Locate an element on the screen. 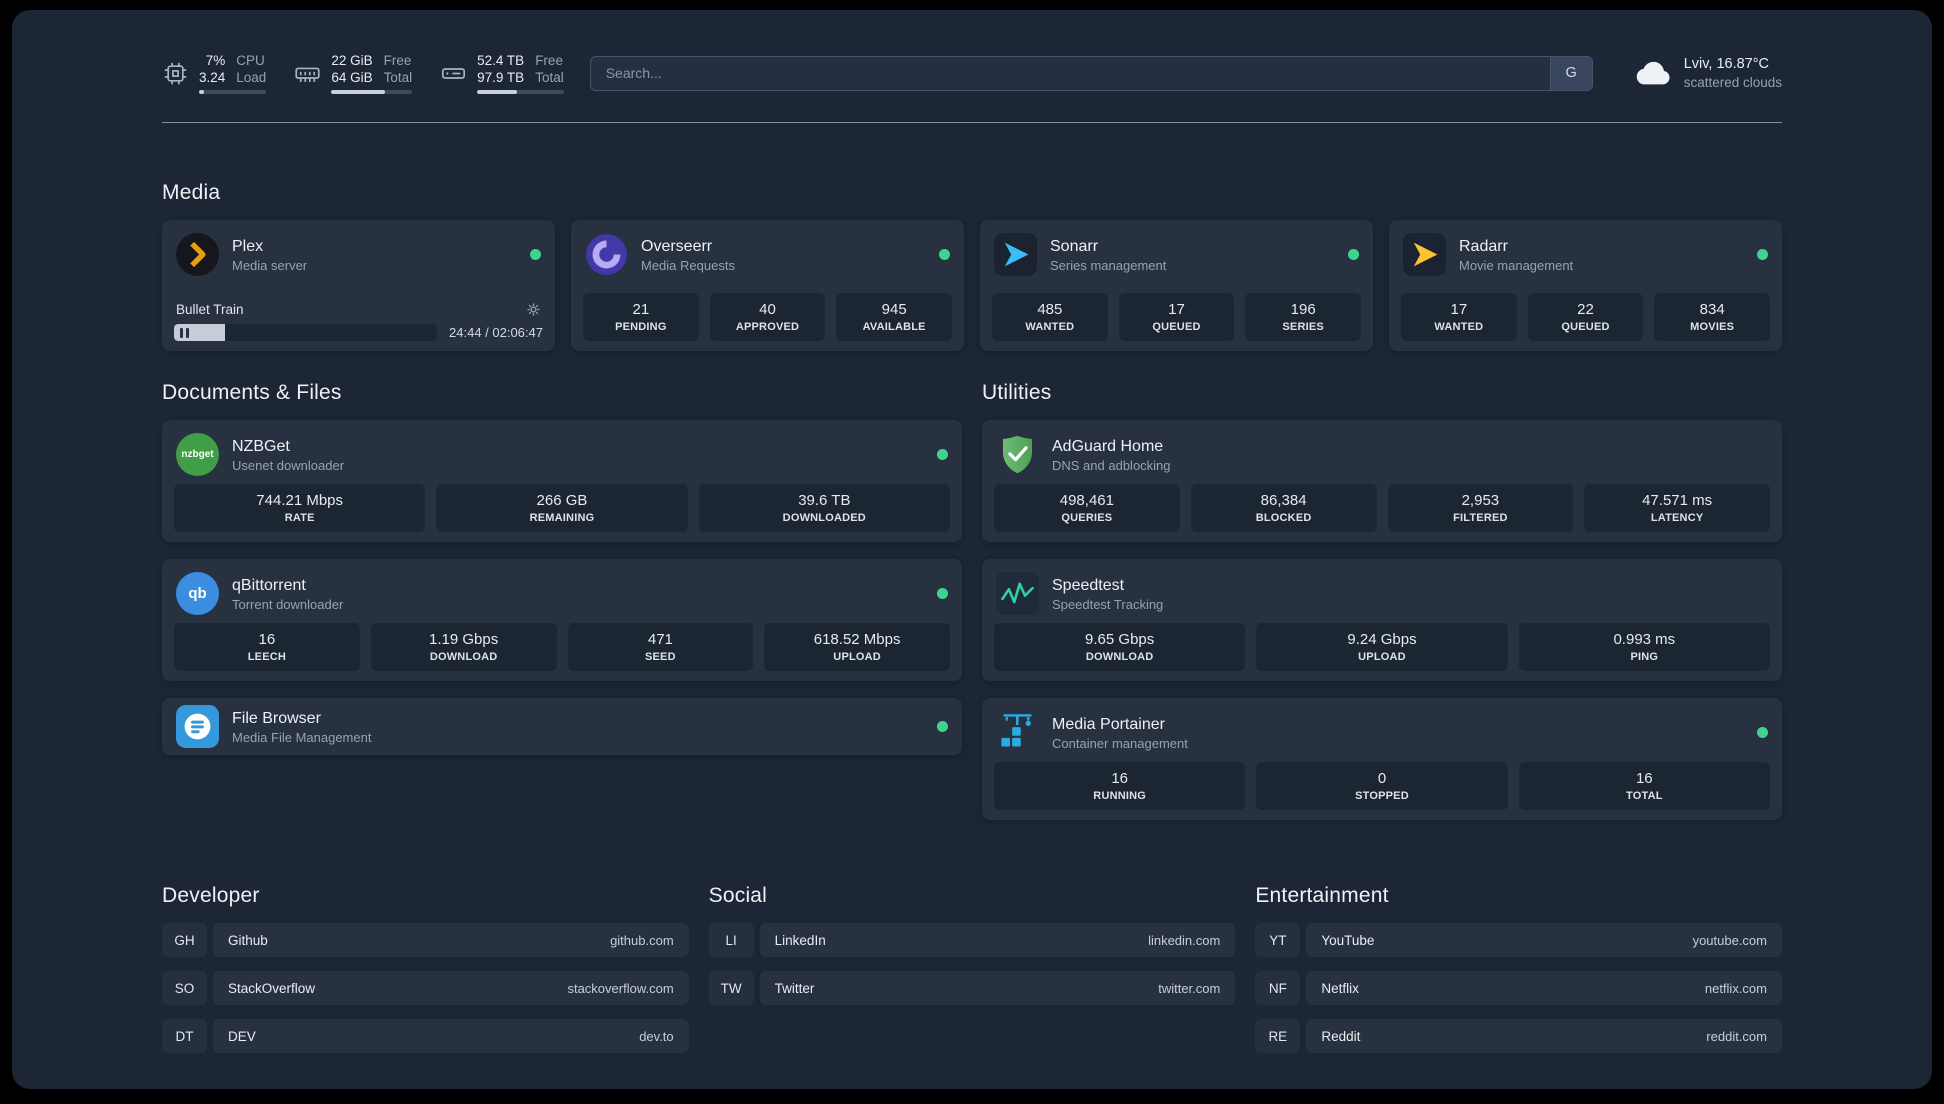 This screenshot has height=1104, width=1944. bookmark-youtube: YT YouTube youtube.com is located at coordinates (1518, 940).